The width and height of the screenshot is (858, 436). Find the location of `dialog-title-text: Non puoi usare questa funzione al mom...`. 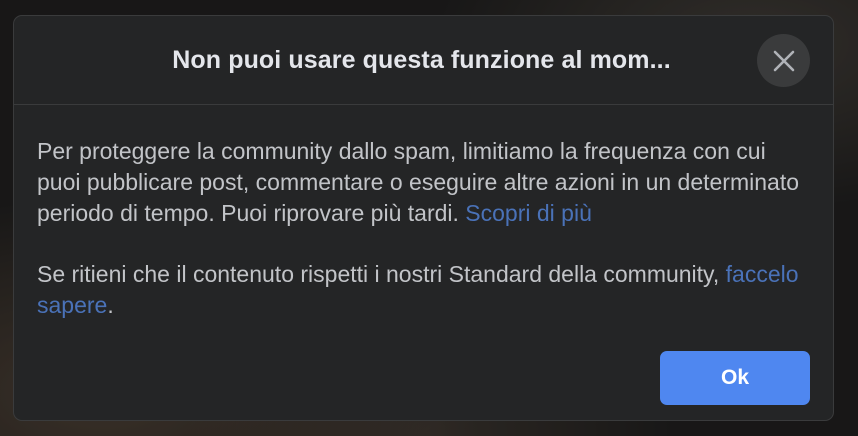

dialog-title-text: Non puoi usare questa funzione al mom... is located at coordinates (421, 60).